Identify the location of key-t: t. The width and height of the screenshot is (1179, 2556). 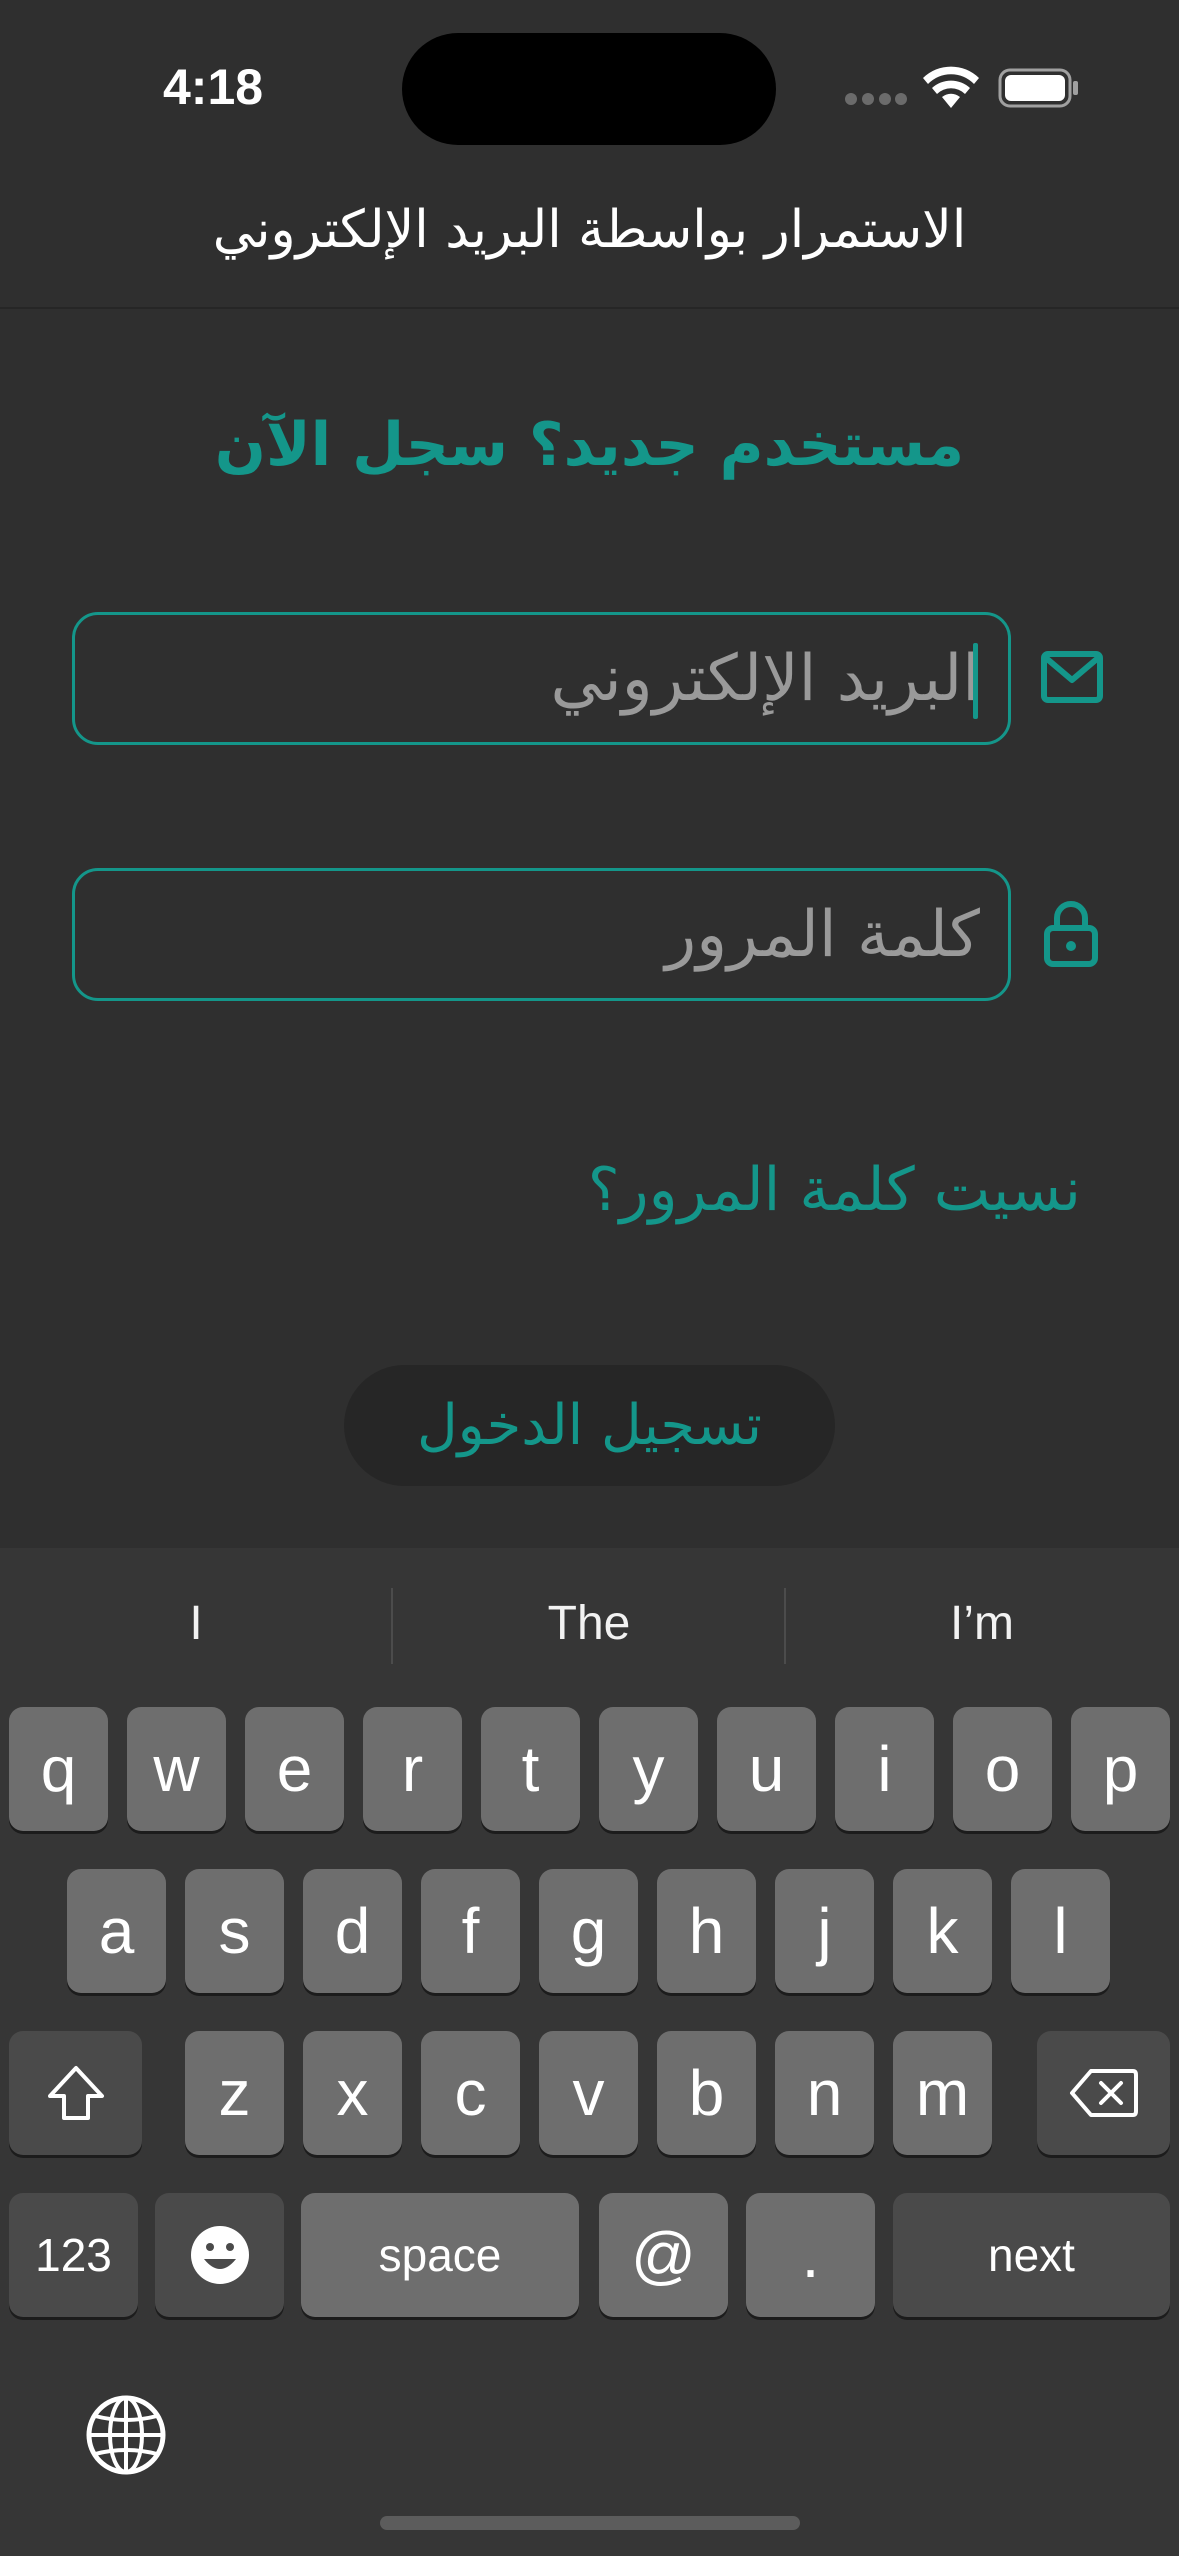
(530, 1769).